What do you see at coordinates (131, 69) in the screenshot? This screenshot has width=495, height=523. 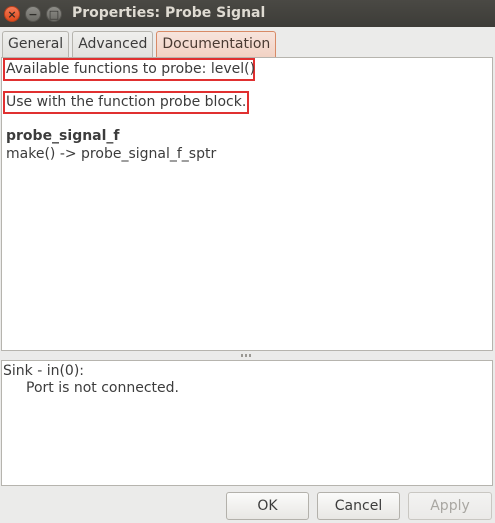 I see `doc-available-functions: Available functions to probe: level()` at bounding box center [131, 69].